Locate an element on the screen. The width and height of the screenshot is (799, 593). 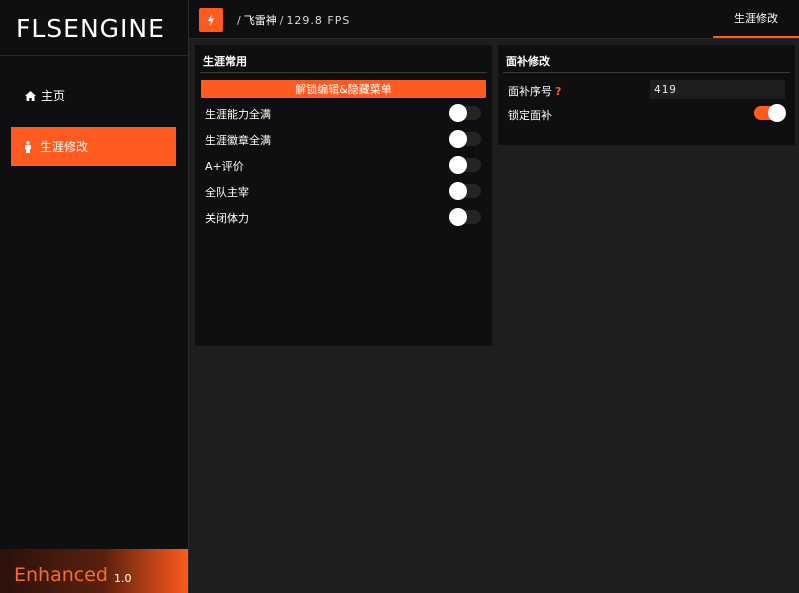
sidebar-item-career-edit: 生涯修改 is located at coordinates (93, 146).